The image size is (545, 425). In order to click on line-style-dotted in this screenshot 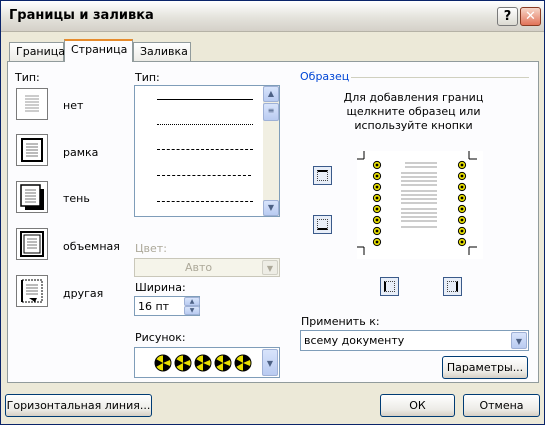, I will do `click(205, 124)`.